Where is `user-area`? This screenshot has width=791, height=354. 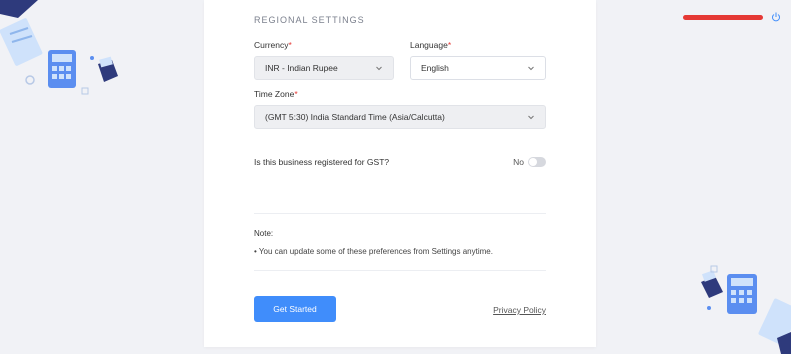
user-area is located at coordinates (732, 17).